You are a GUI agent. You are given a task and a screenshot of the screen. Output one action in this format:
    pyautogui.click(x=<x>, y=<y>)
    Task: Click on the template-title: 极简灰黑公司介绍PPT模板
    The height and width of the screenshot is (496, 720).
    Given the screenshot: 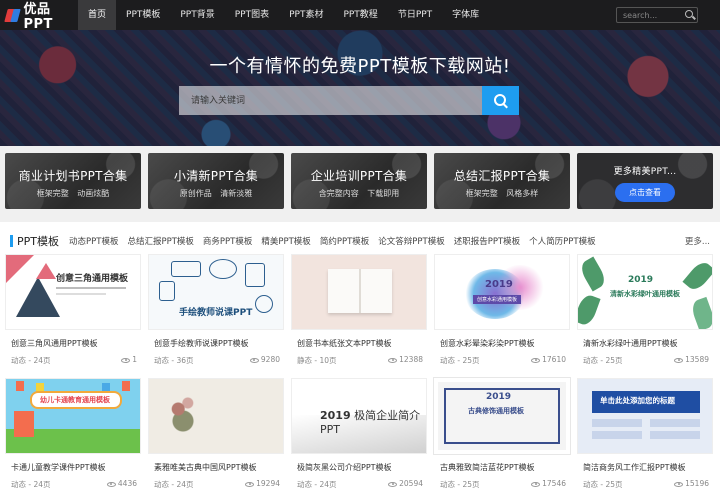 What is the action you would take?
    pyautogui.click(x=359, y=467)
    